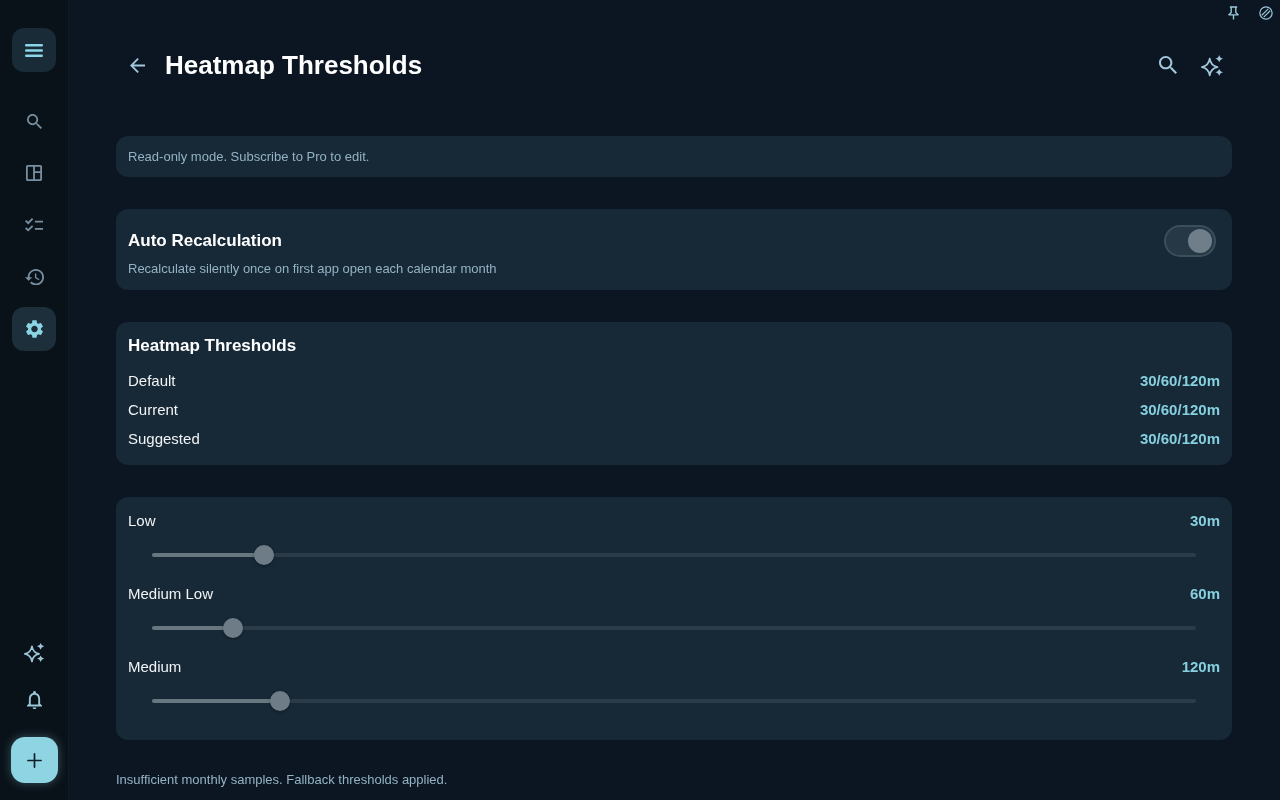  Describe the element at coordinates (213, 346) in the screenshot. I see `card-title: Heatmap Thresholds` at that location.